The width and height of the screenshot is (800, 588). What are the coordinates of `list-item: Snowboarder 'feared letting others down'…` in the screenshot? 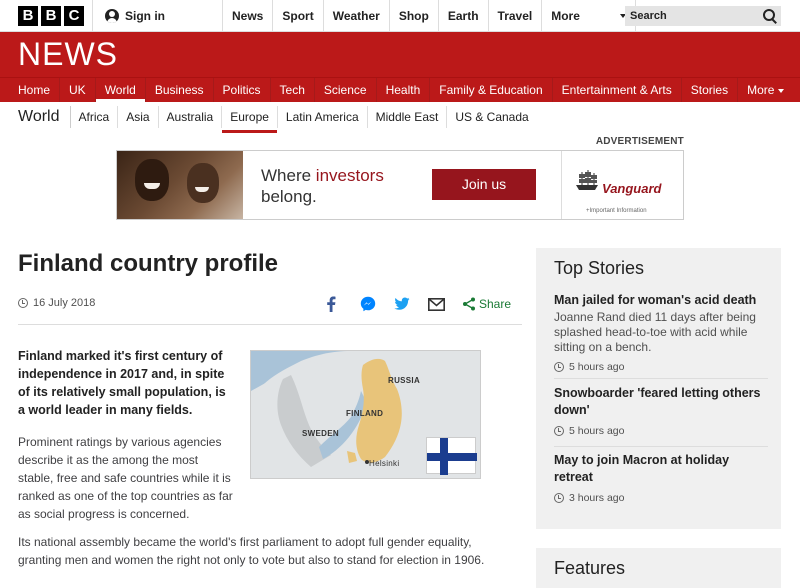 It's located at (661, 411).